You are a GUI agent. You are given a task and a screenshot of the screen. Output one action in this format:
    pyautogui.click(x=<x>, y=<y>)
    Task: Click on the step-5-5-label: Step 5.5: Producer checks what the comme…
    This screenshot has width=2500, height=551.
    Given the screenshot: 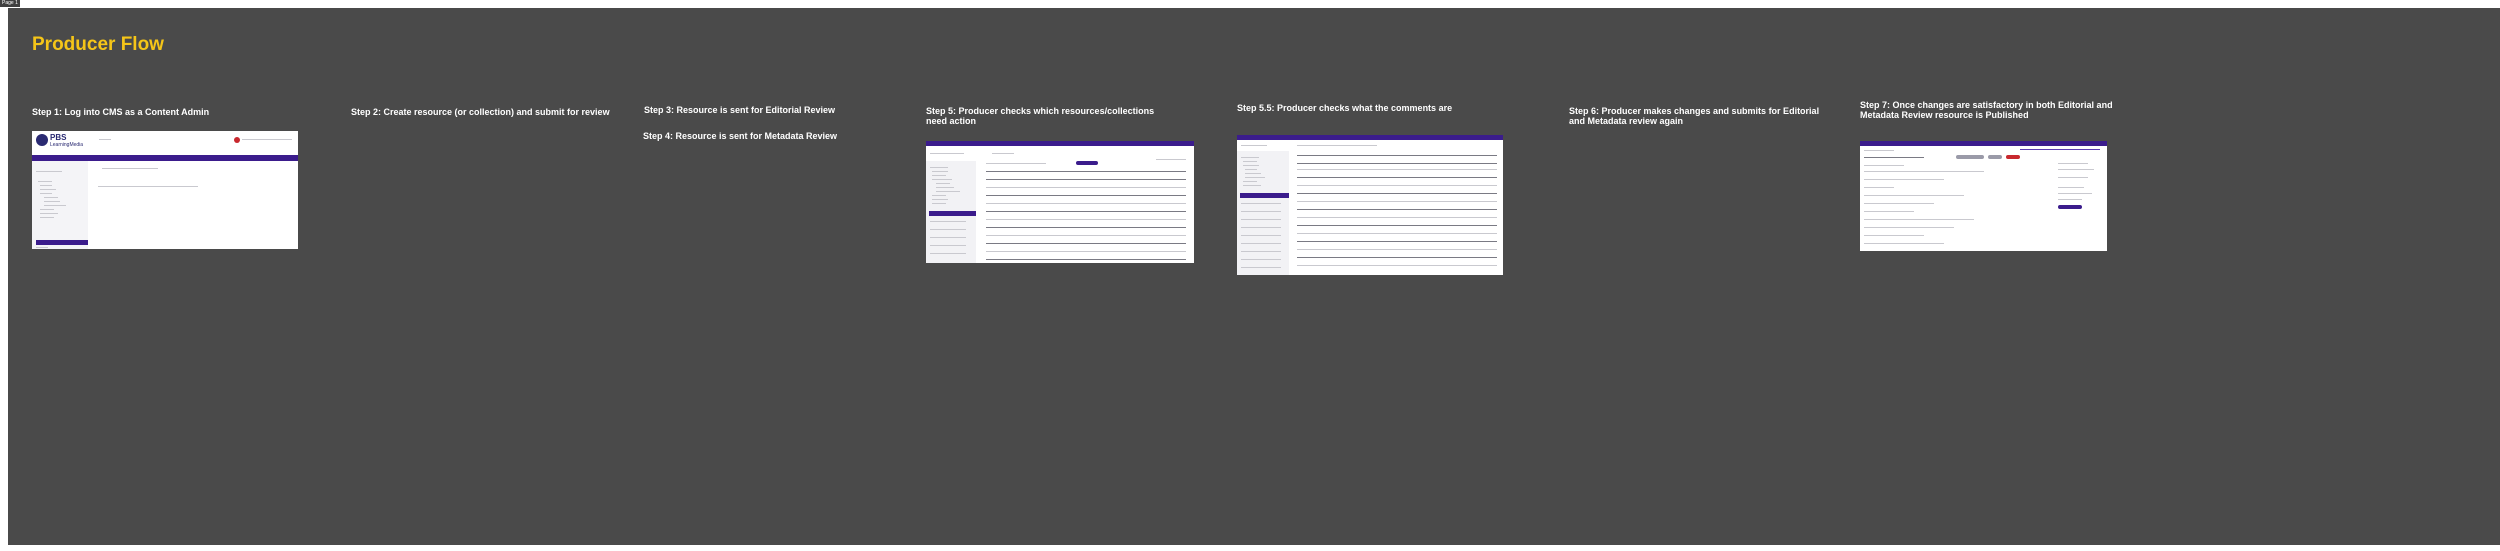 What is the action you would take?
    pyautogui.click(x=1345, y=108)
    